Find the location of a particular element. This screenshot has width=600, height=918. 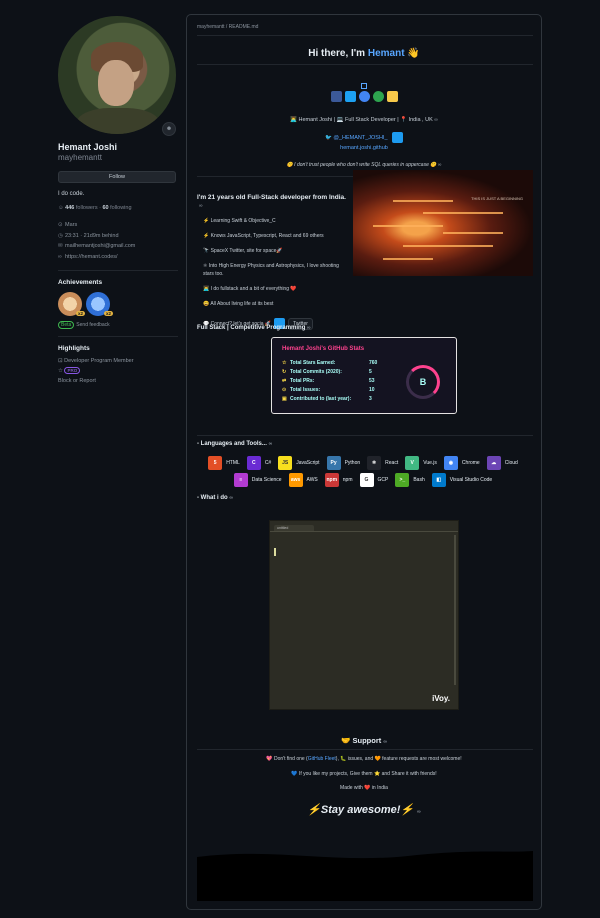

tool-icon: Py is located at coordinates (333, 463).